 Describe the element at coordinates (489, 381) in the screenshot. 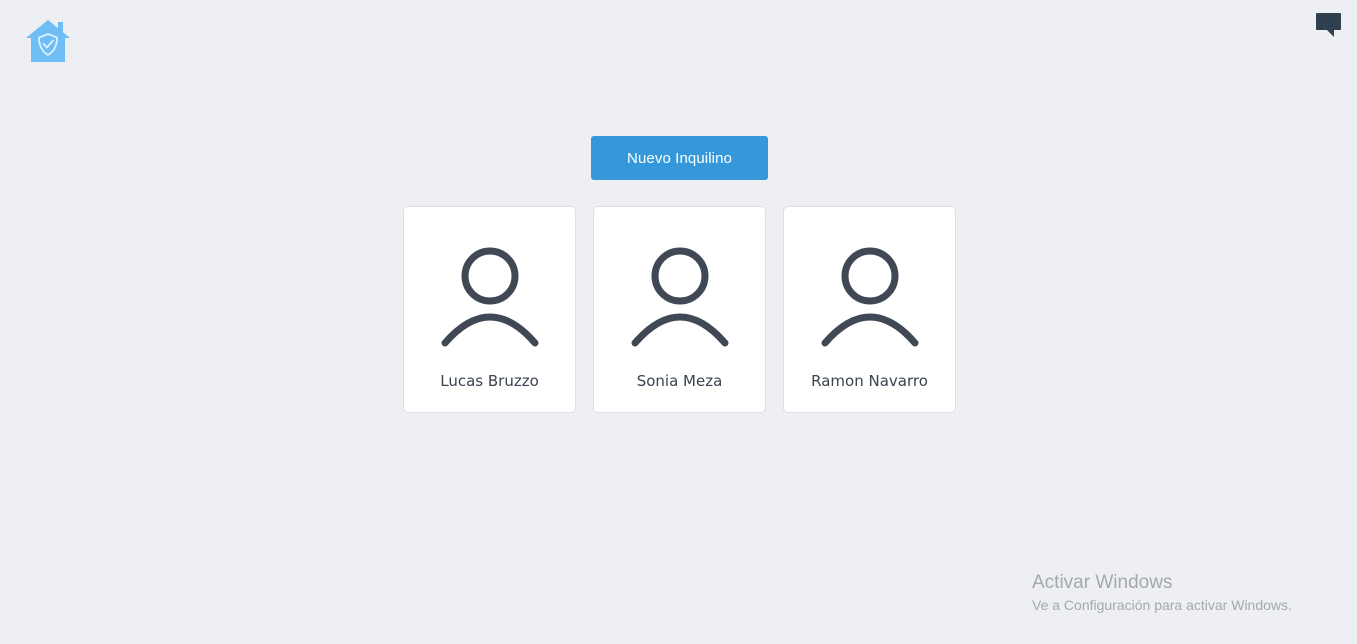

I see `tenant-name: Lucas Bruzzo` at that location.